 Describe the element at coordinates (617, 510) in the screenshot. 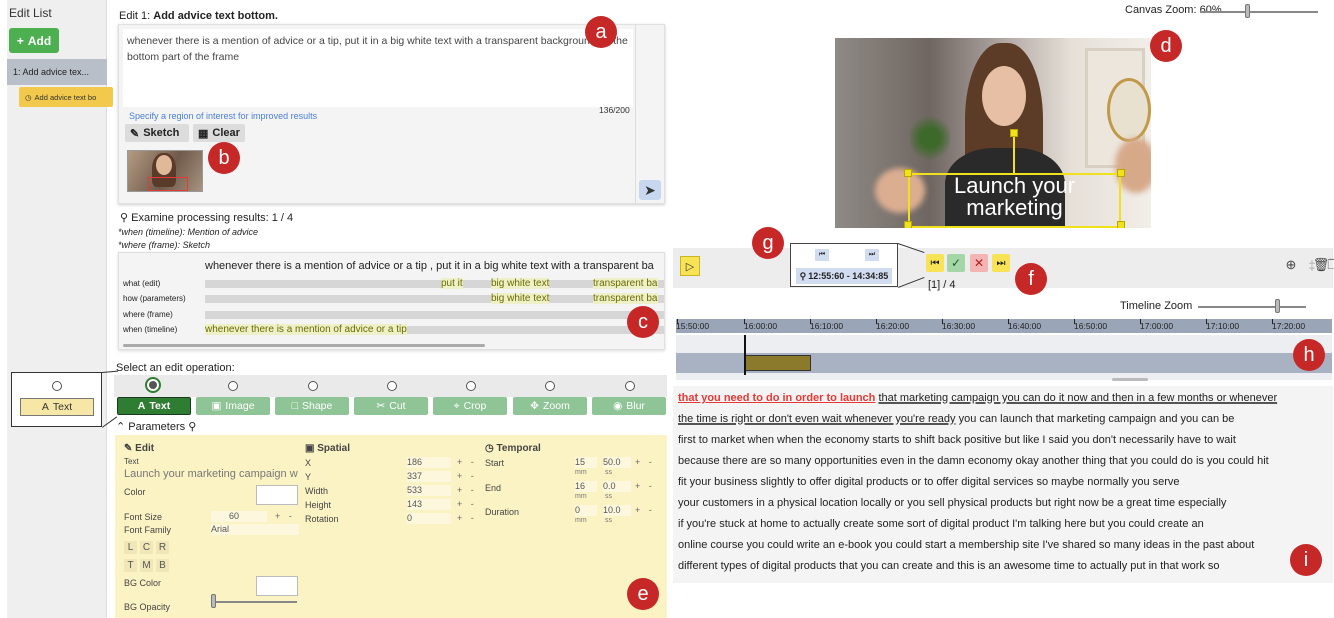

I see `duration-ss-input: 10.0` at that location.